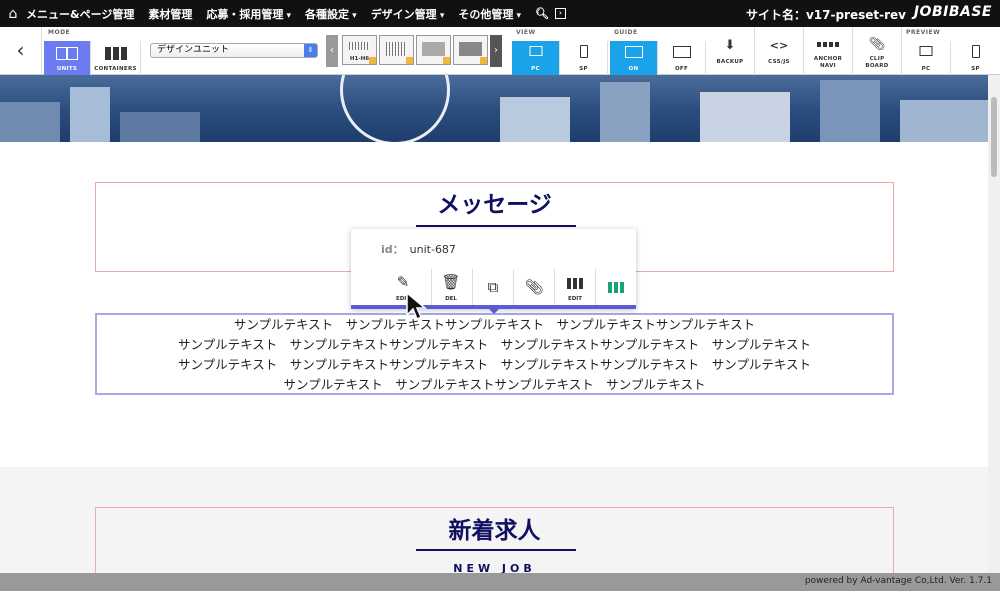  Describe the element at coordinates (115, 69) in the screenshot. I see `containers-label: CONTAINERS` at that location.